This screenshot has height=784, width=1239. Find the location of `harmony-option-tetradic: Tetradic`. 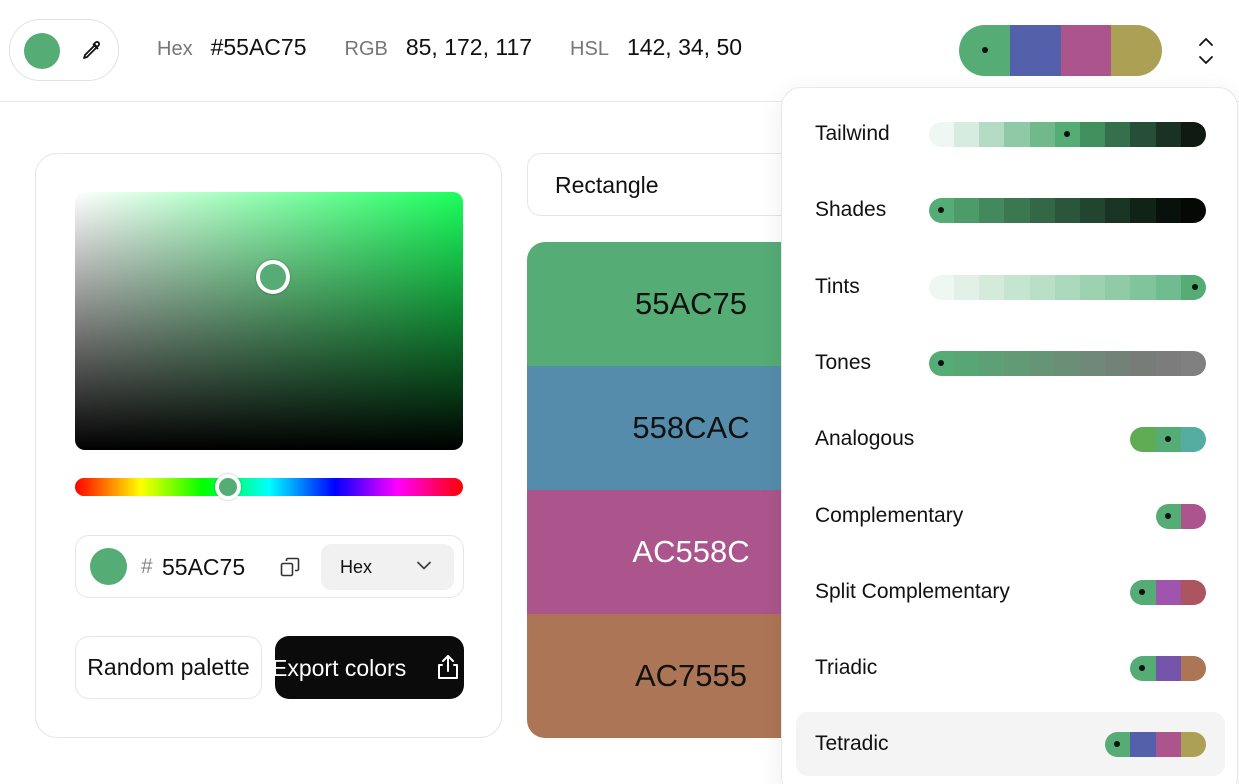

harmony-option-tetradic: Tetradic is located at coordinates (1010, 744).